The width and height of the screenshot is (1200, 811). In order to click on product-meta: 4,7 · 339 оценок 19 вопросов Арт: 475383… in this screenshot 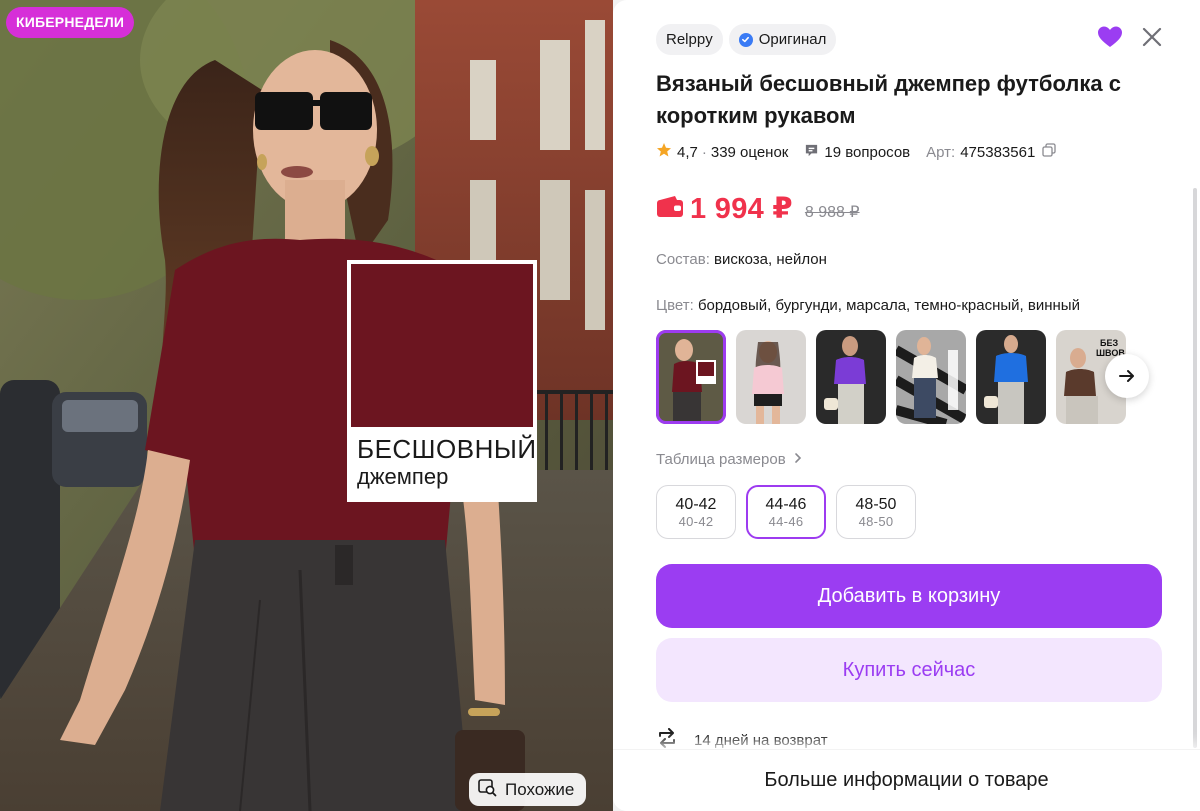, I will do `click(856, 152)`.